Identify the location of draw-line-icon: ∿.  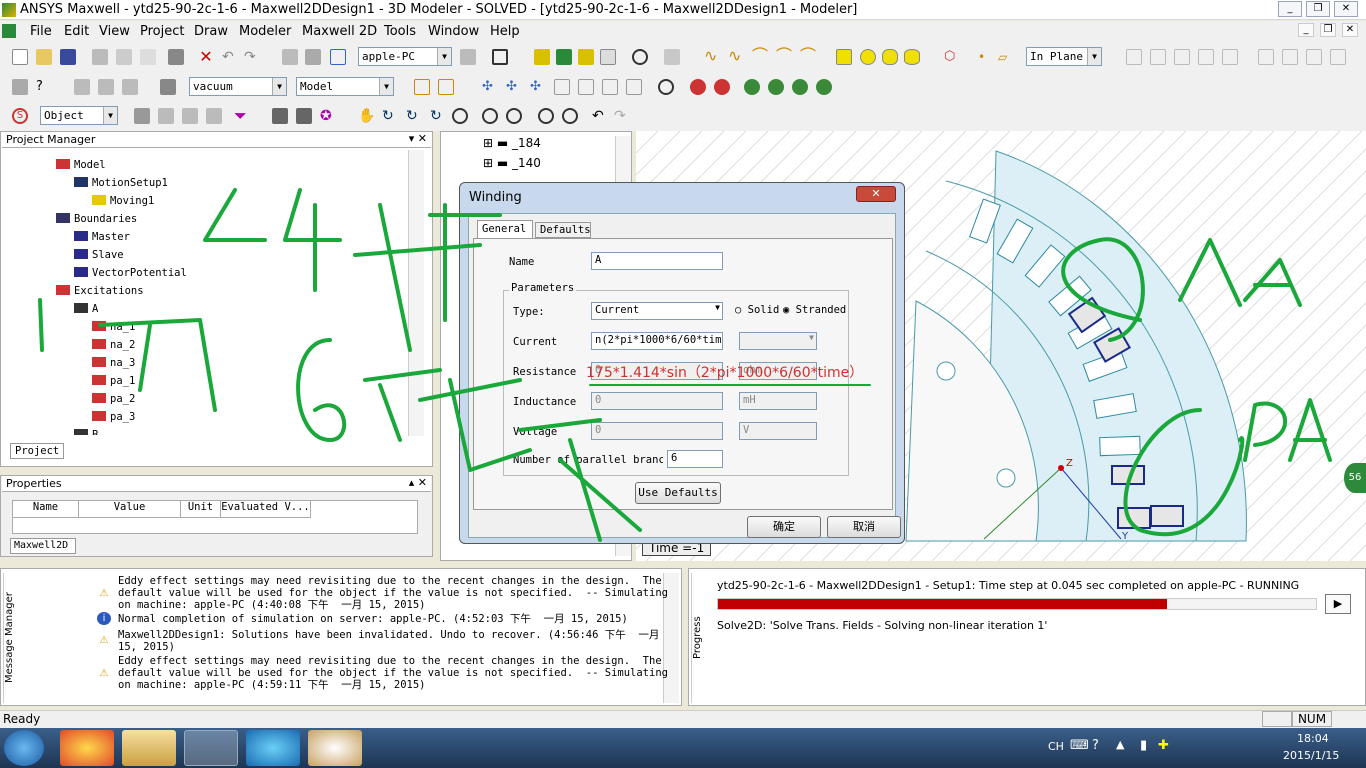
(712, 56).